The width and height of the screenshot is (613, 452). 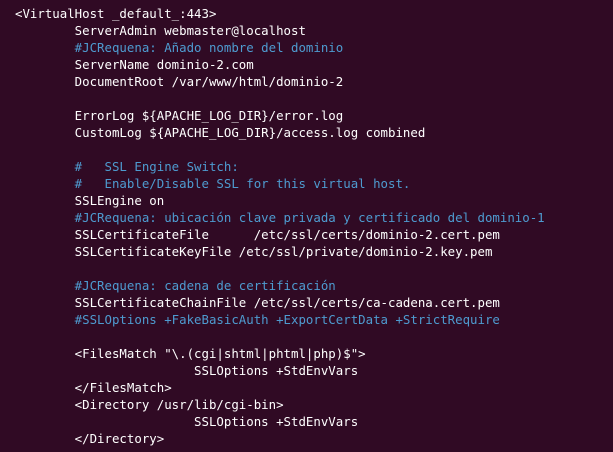 What do you see at coordinates (179, 81) in the screenshot?
I see `code-line-document-root: DocumentRoot /var/www/html/dominio-2` at bounding box center [179, 81].